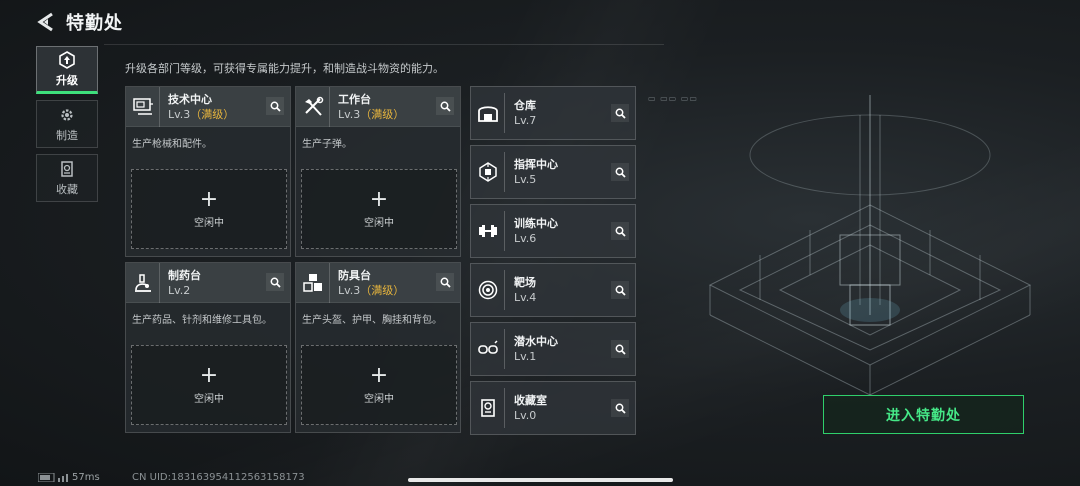  I want to click on facility-level: Lv.4, so click(525, 297).